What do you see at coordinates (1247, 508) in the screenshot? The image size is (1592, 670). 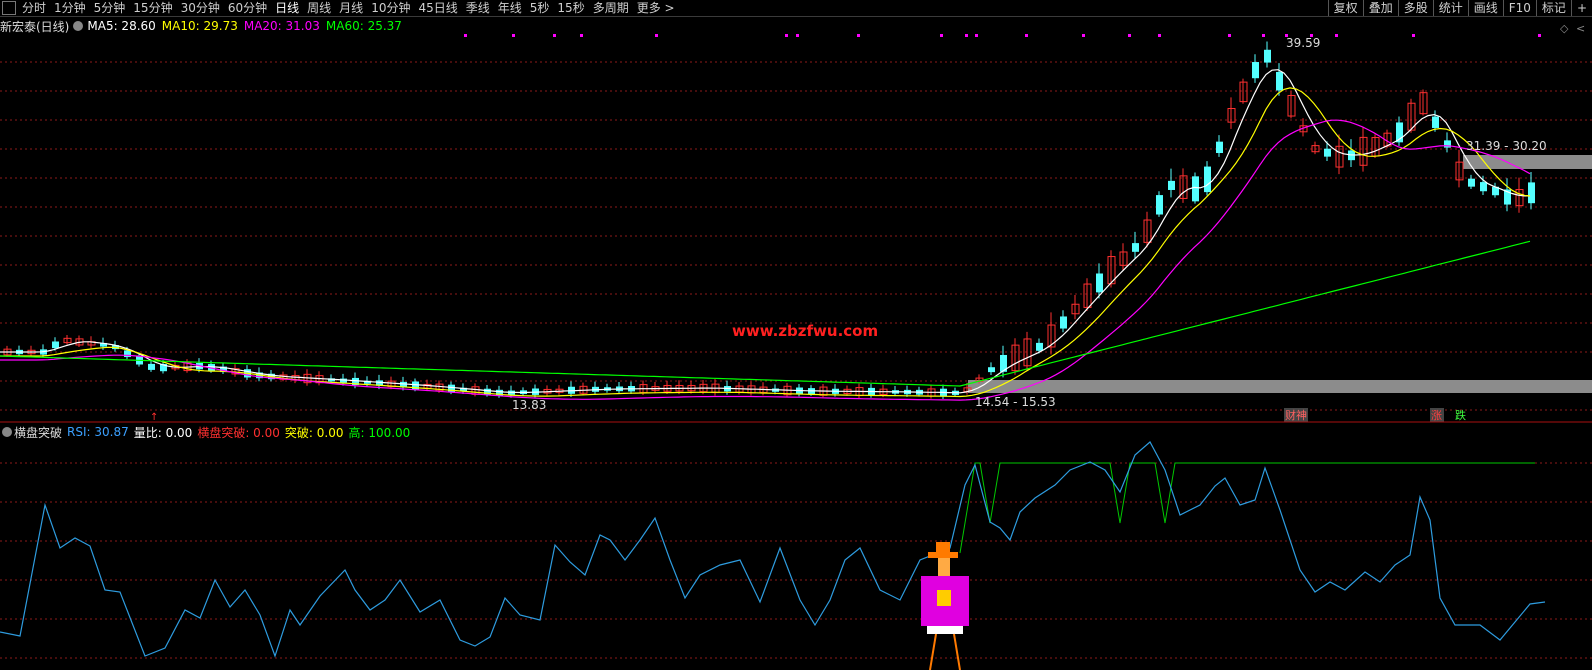 I see `indicator-high-line` at bounding box center [1247, 508].